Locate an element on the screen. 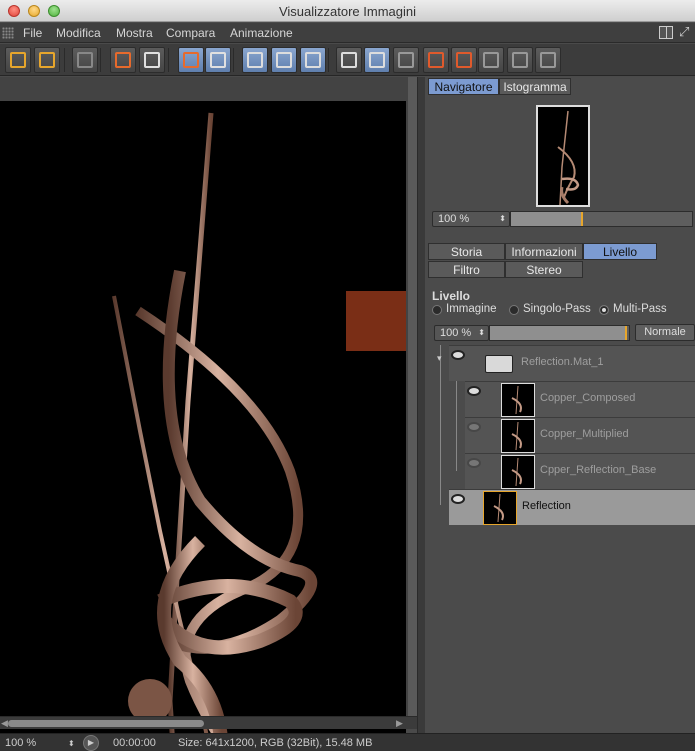 The image size is (695, 751). layer-row: Copper_Composed is located at coordinates (580, 399).